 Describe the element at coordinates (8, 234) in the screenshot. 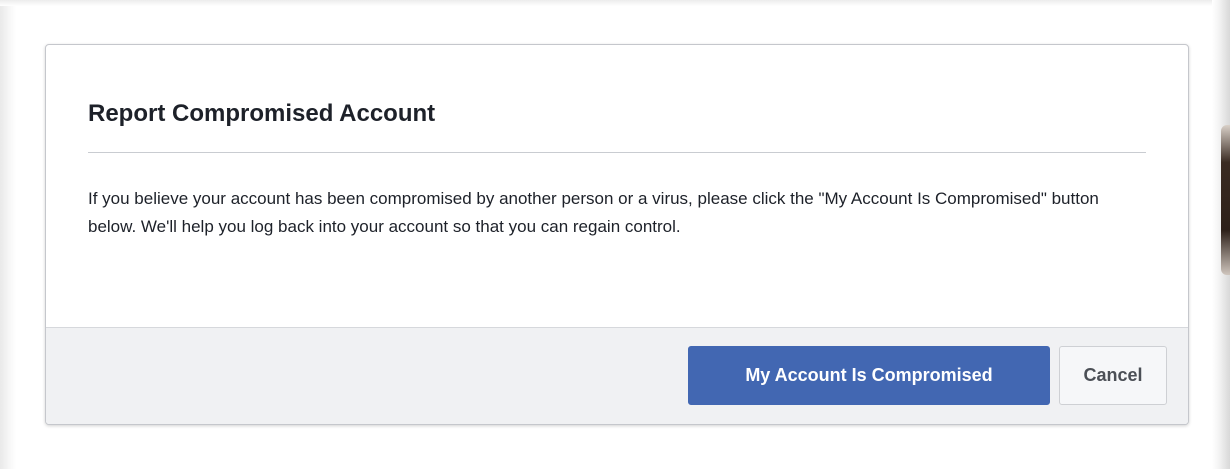

I see `backdrop-edge` at that location.